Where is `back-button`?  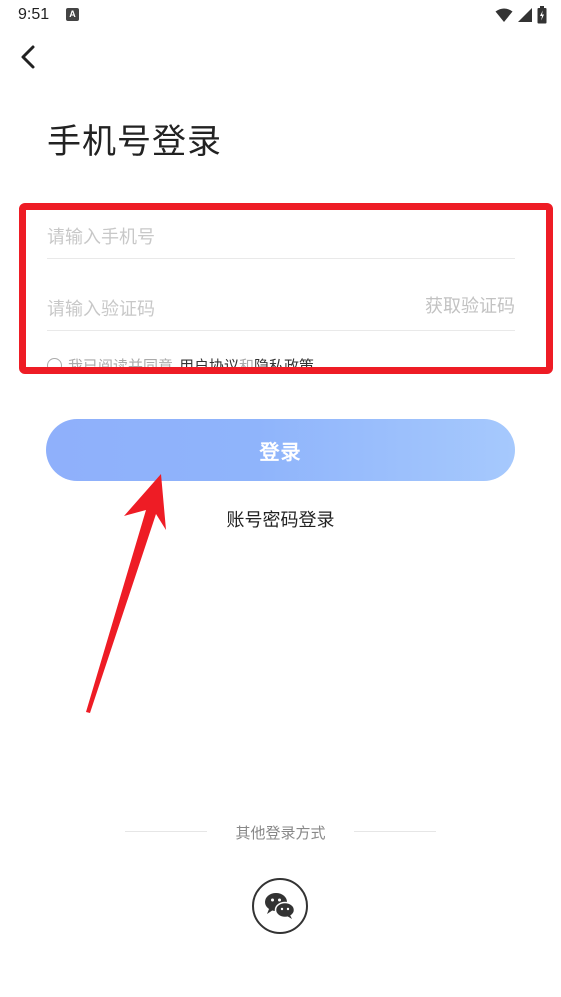
back-button is located at coordinates (29, 57).